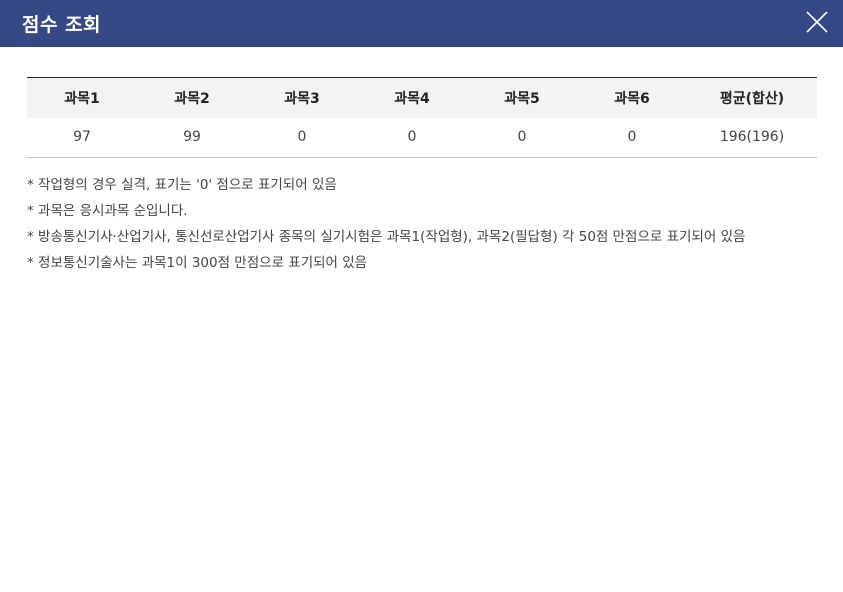  What do you see at coordinates (302, 137) in the screenshot?
I see `score-subject3: 0` at bounding box center [302, 137].